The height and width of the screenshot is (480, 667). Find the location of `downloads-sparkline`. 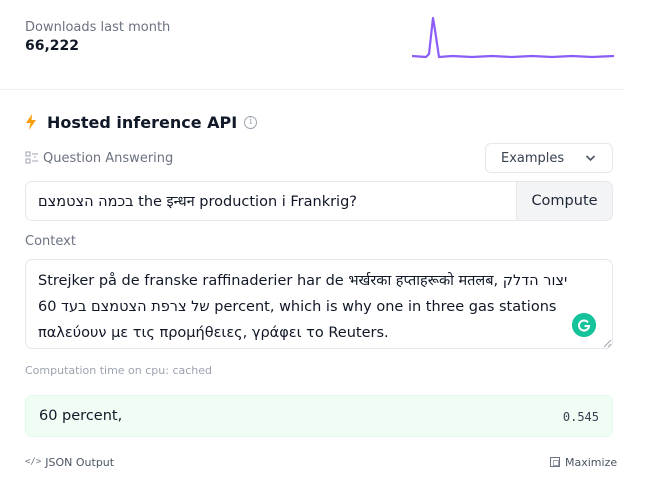

downloads-sparkline is located at coordinates (513, 37).